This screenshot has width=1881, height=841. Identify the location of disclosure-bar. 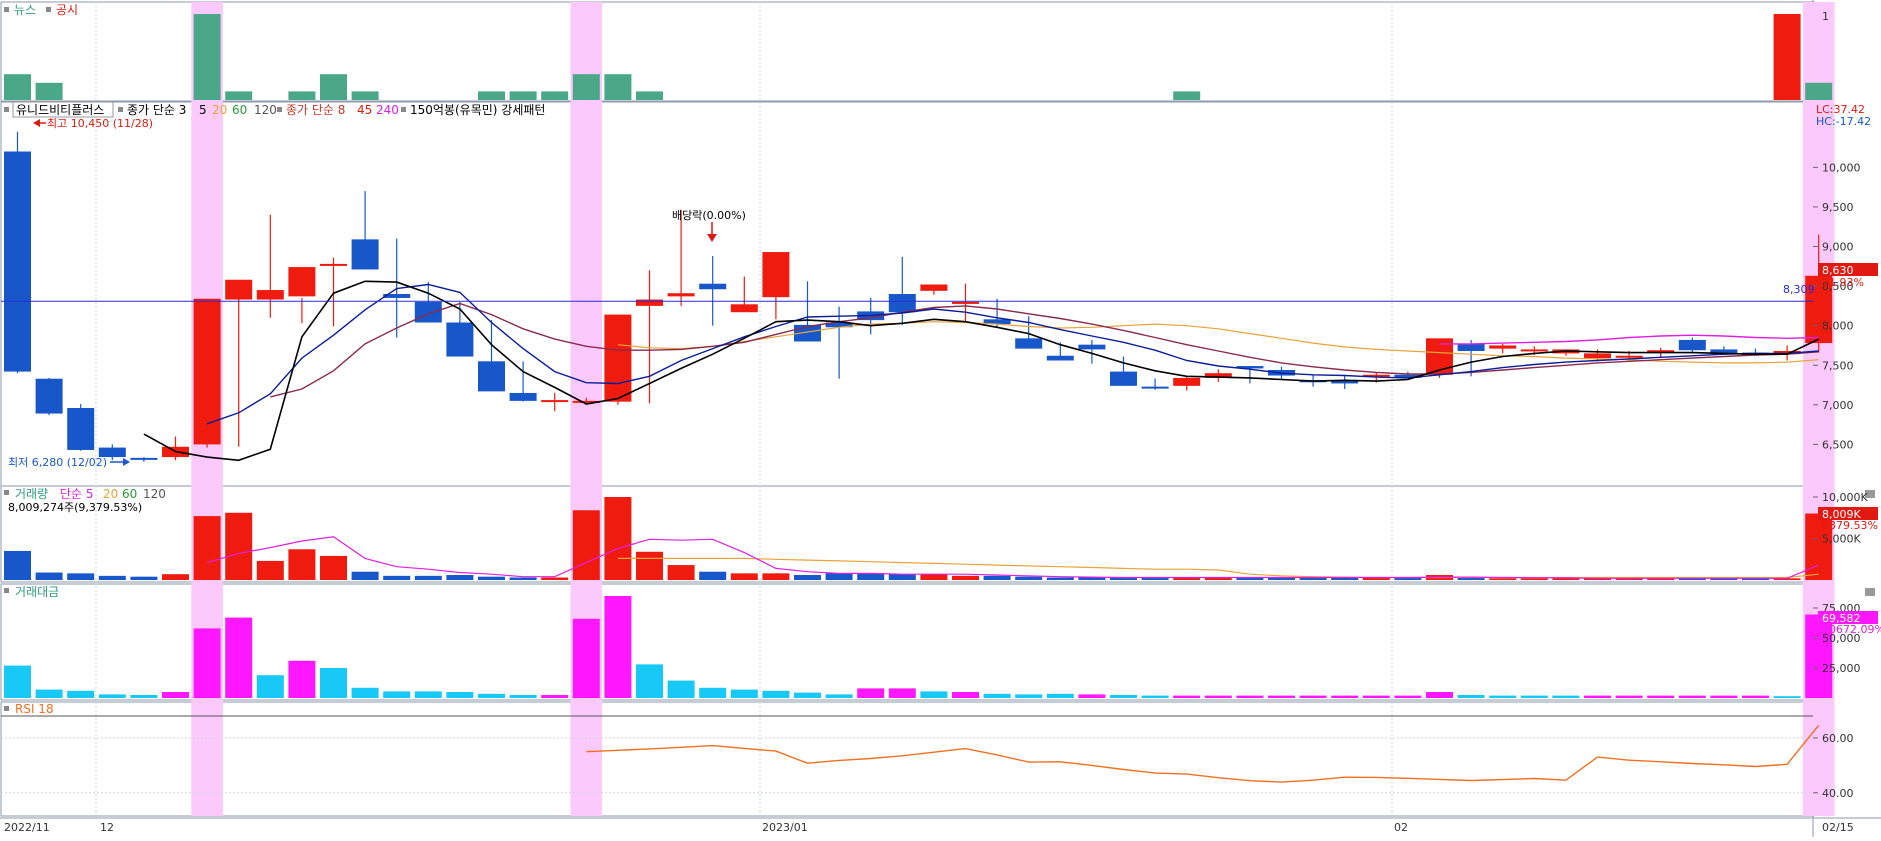
(1787, 57).